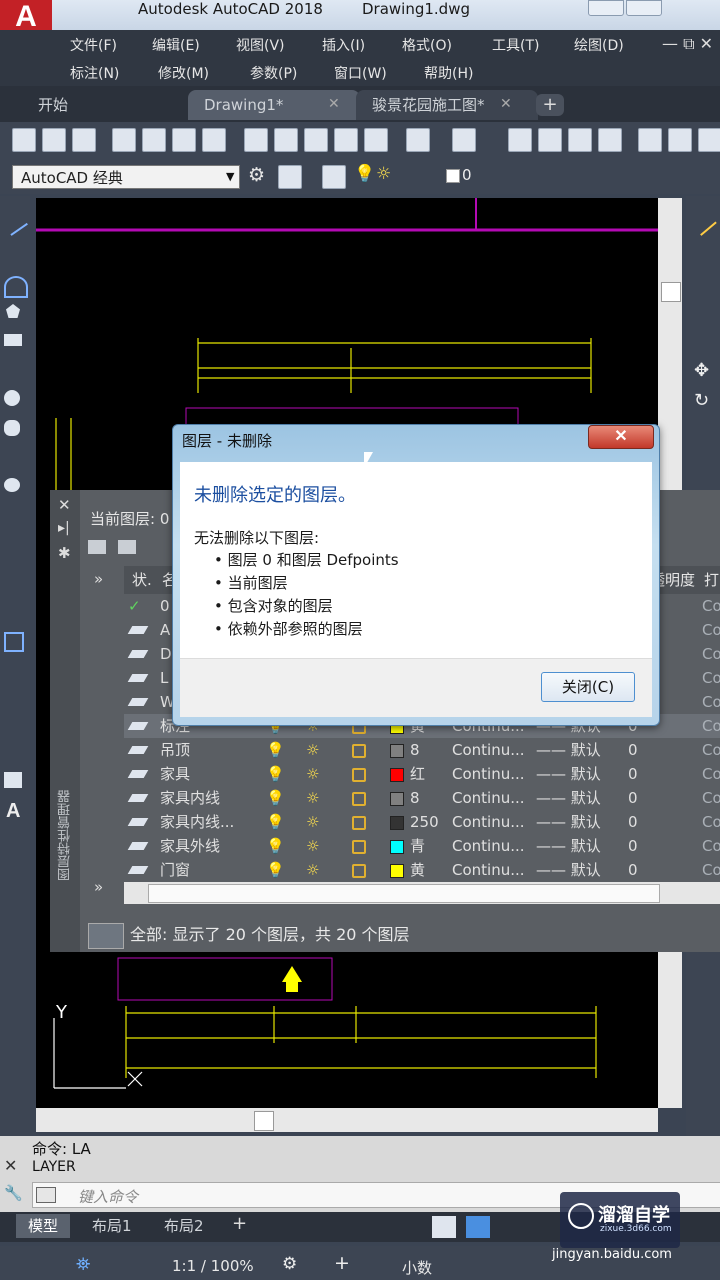  What do you see at coordinates (644, 8) in the screenshot?
I see `maximize-button` at bounding box center [644, 8].